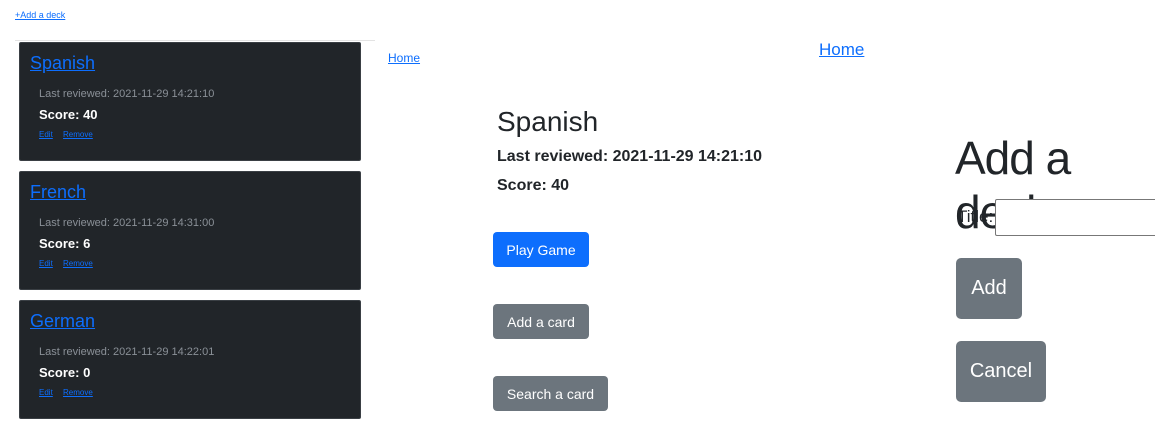 The width and height of the screenshot is (1155, 423). What do you see at coordinates (541, 321) in the screenshot?
I see `add-card-button: Add a card` at bounding box center [541, 321].